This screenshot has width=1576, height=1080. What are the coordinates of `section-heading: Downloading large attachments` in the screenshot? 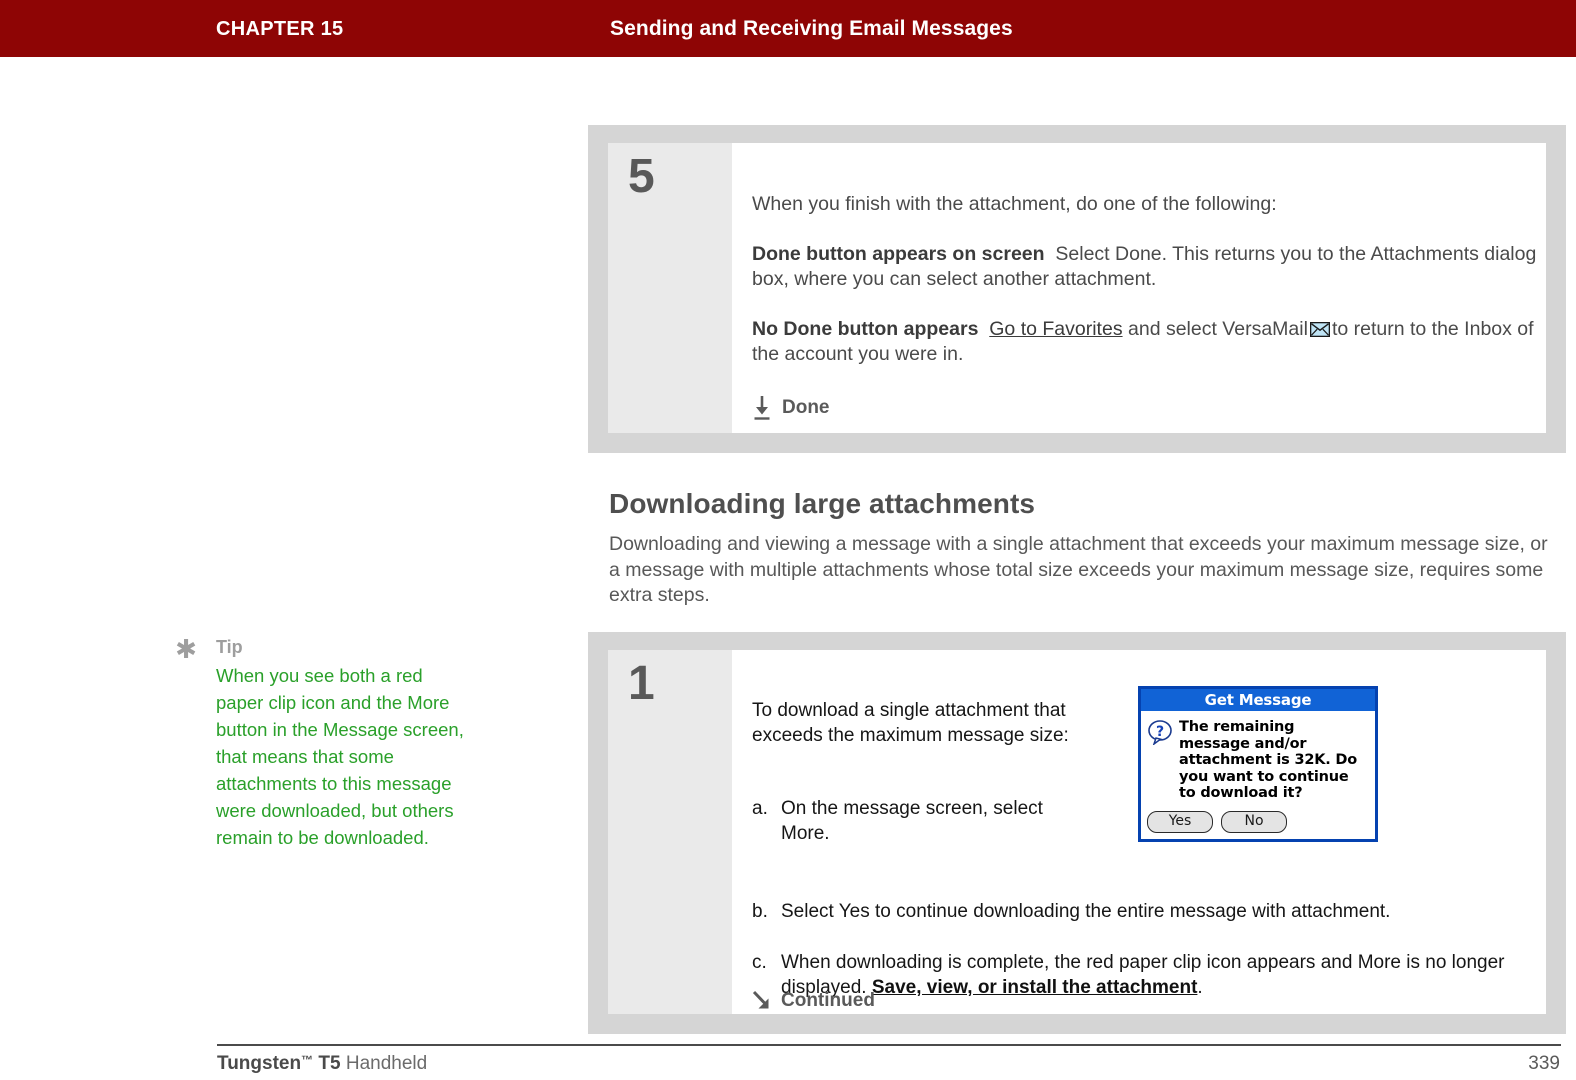 It's located at (822, 503).